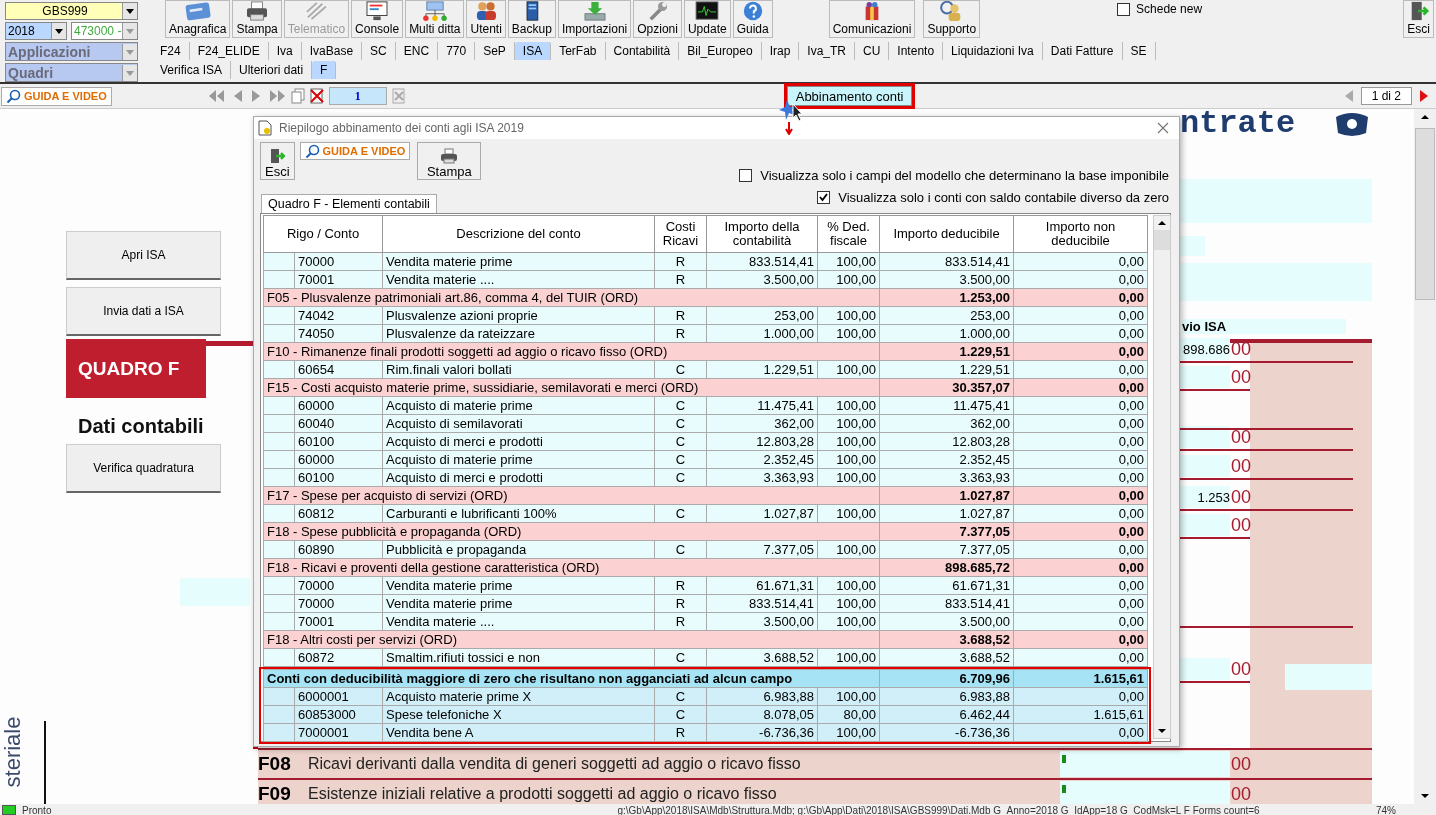 This screenshot has width=1436, height=815. What do you see at coordinates (720, 51) in the screenshot?
I see `app-tab: Bil_Europeo` at bounding box center [720, 51].